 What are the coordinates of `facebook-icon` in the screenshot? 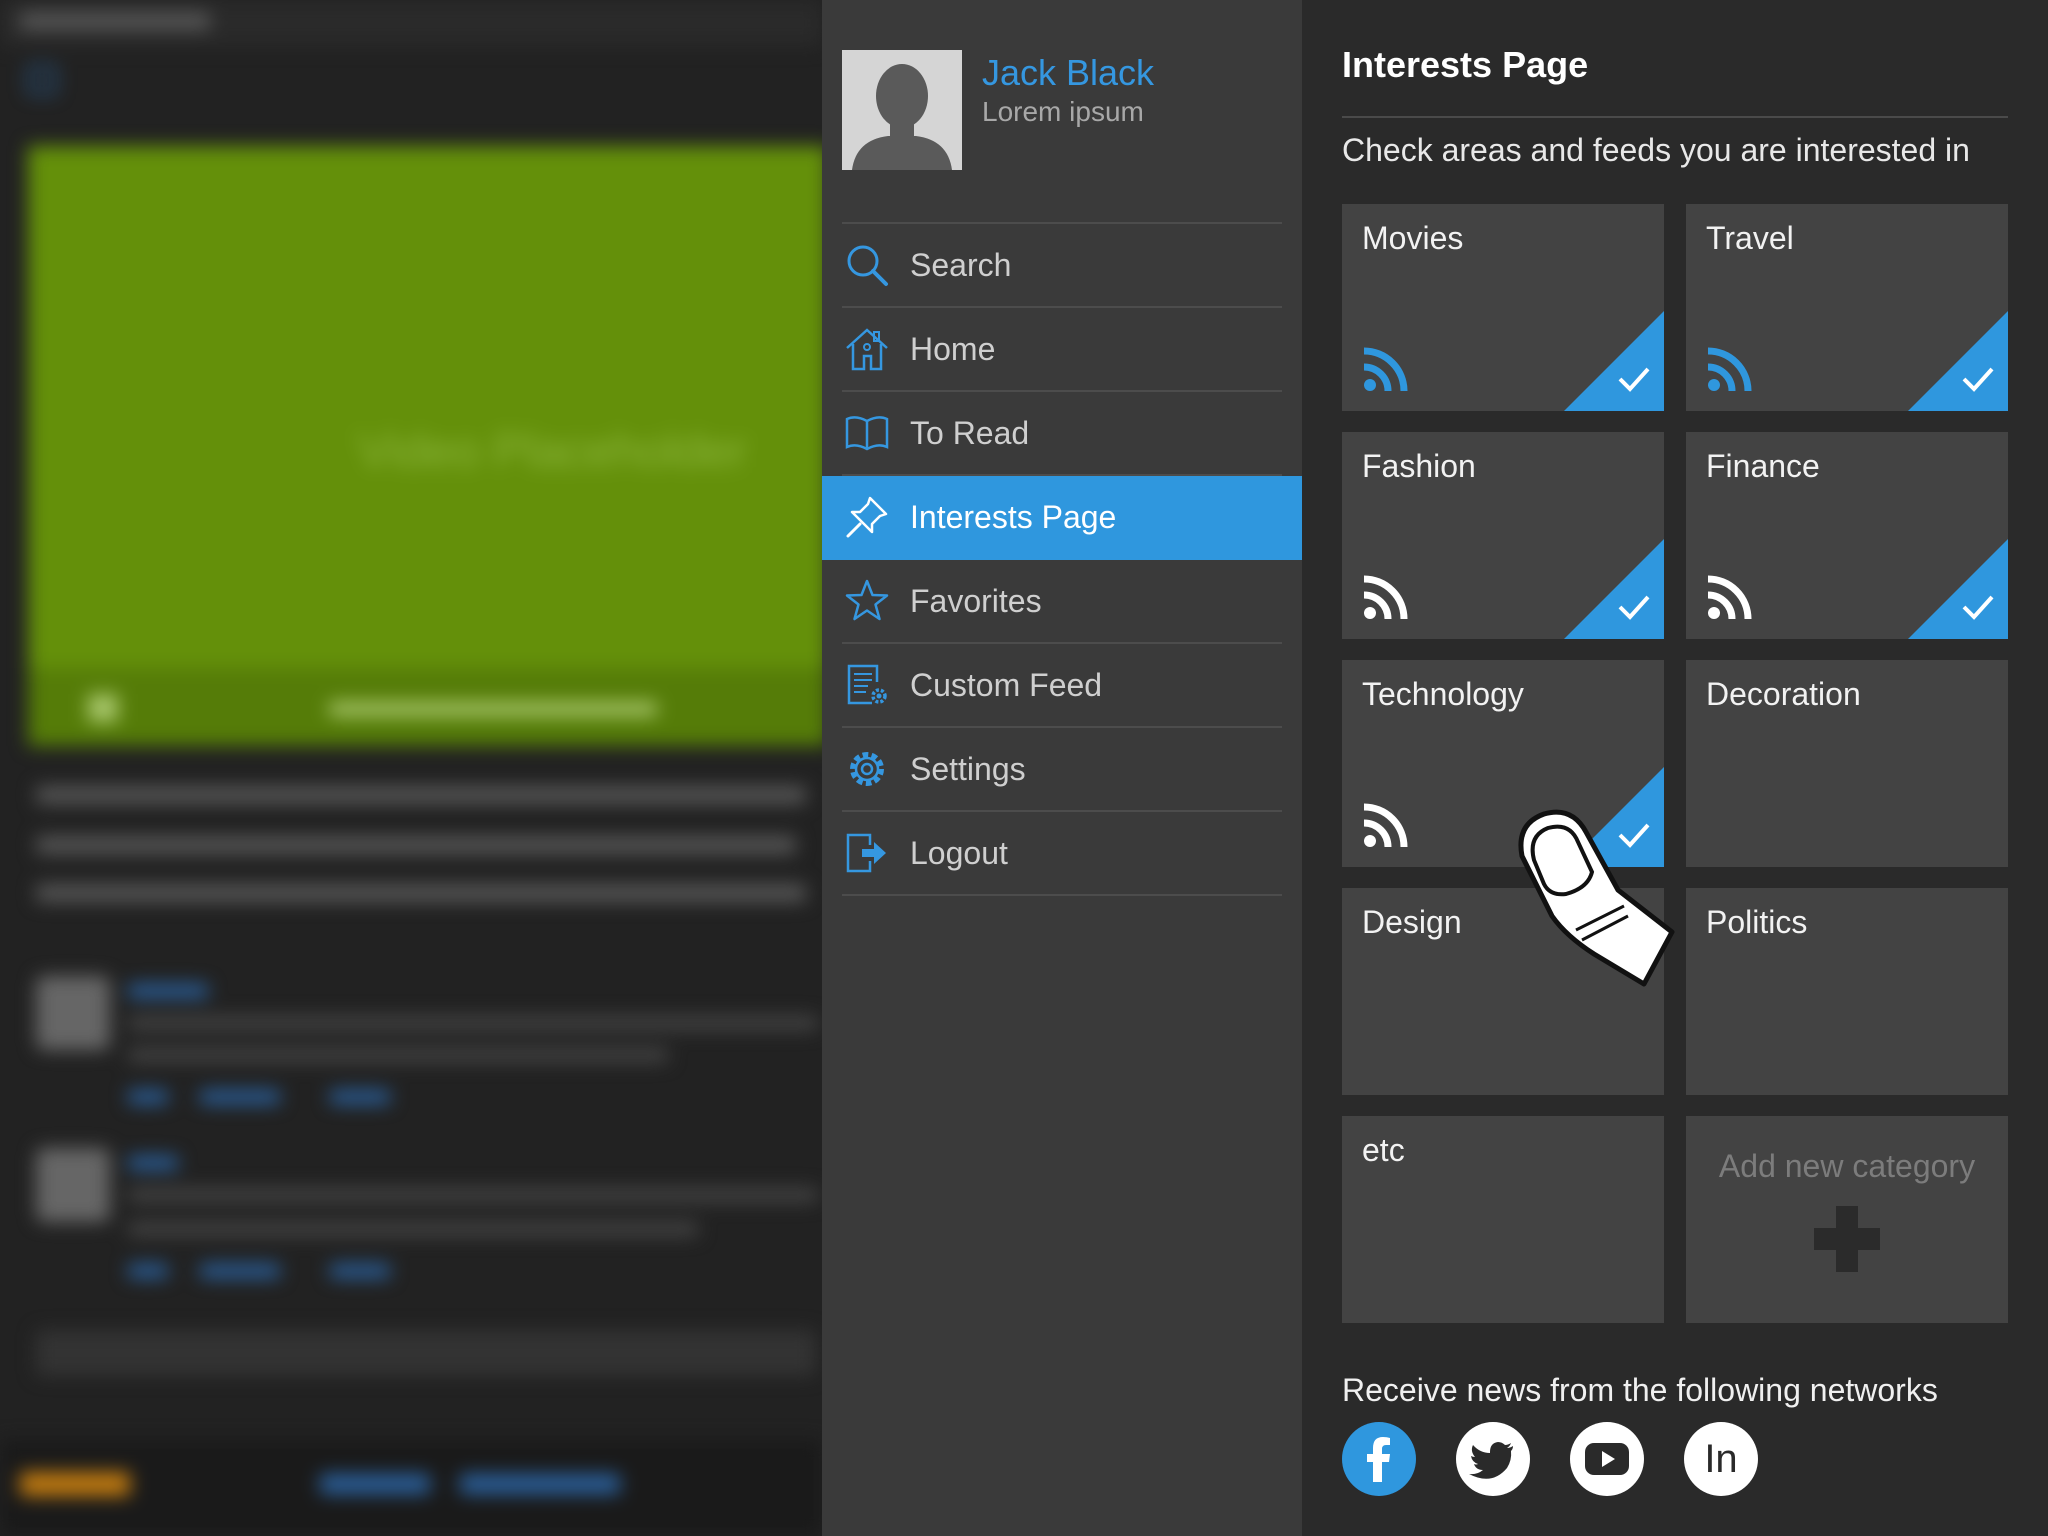 It's located at (1378, 1459).